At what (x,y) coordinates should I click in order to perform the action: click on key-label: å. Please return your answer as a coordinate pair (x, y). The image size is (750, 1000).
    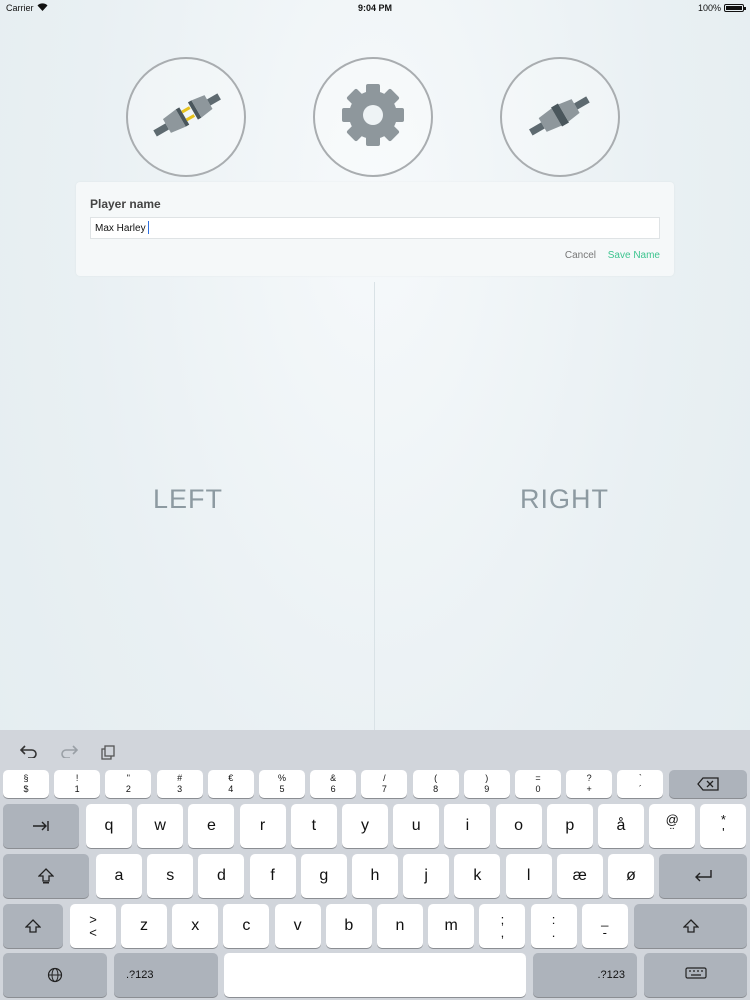
    Looking at the image, I should click on (621, 825).